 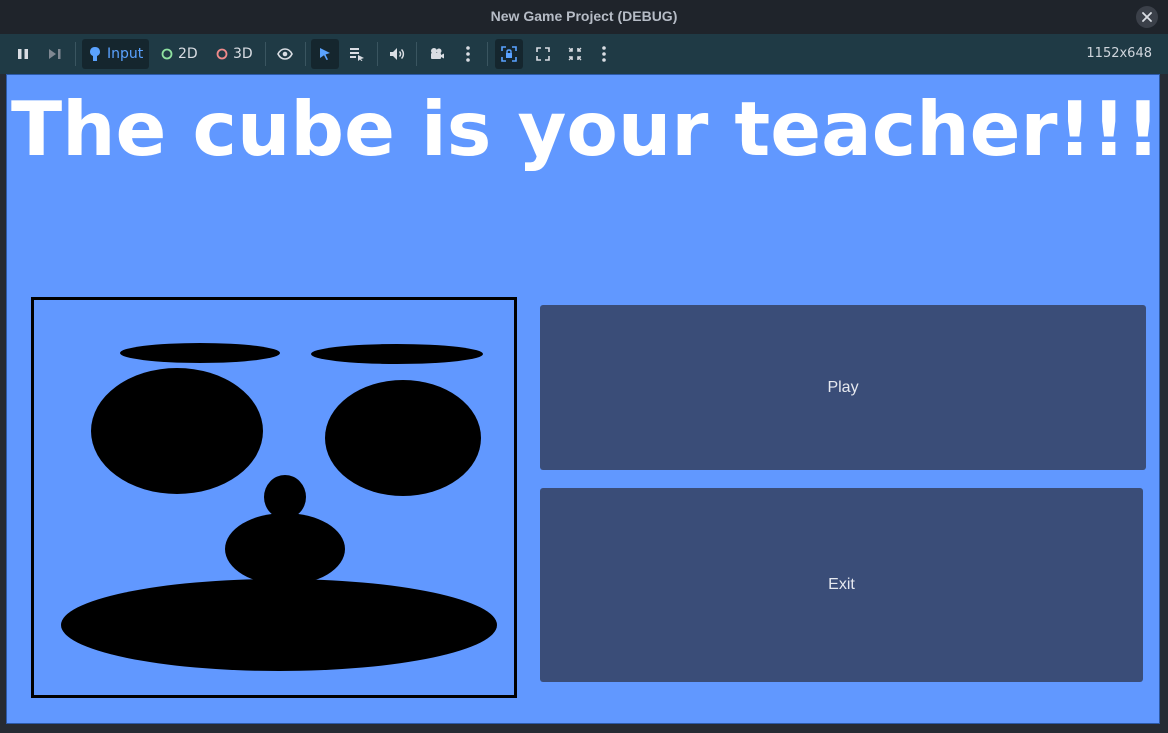 I want to click on play-button: Play, so click(x=843, y=387).